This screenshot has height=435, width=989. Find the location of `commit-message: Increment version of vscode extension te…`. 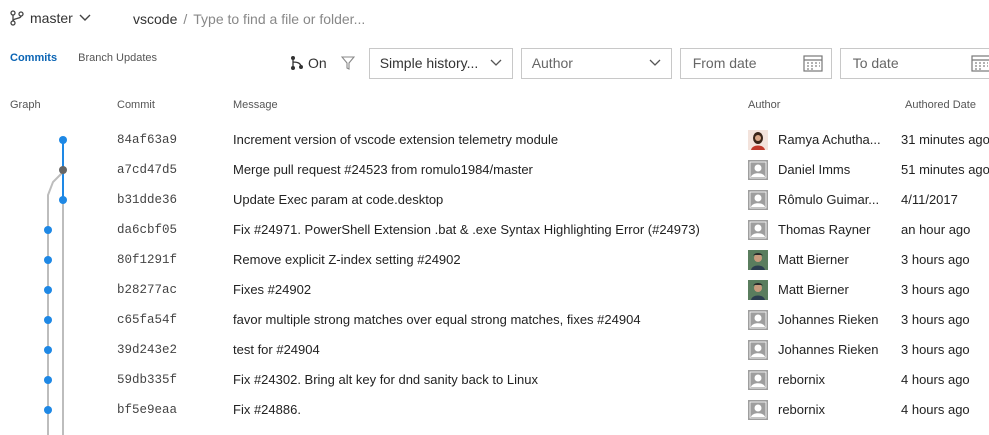

commit-message: Increment version of vscode extension te… is located at coordinates (395, 139).